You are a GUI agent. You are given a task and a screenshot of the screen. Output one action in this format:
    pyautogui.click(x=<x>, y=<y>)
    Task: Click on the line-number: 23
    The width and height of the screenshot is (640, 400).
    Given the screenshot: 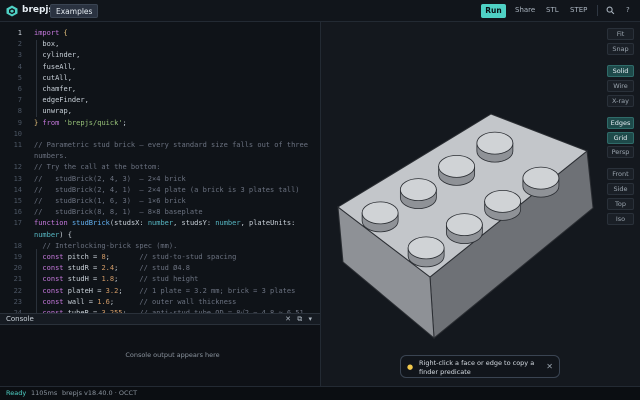 What is the action you would take?
    pyautogui.click(x=17, y=301)
    